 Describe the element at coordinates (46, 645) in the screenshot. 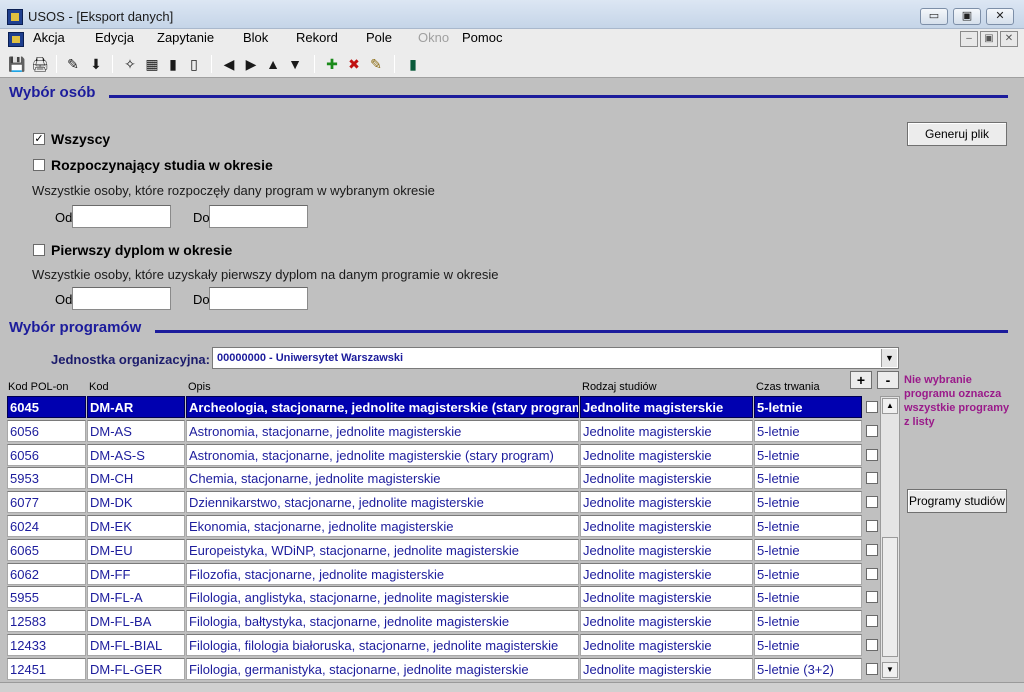

I see `cell-kod-polon: 12433` at that location.